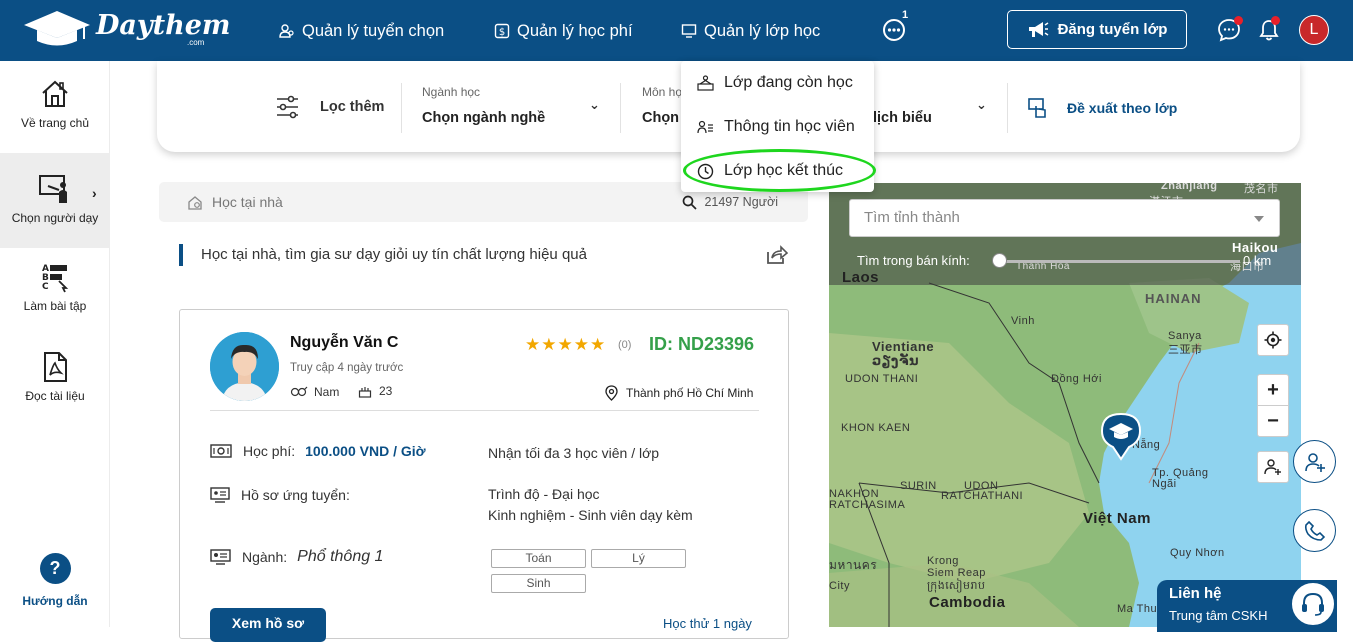 The height and width of the screenshot is (642, 1353). What do you see at coordinates (1197, 553) in the screenshot?
I see `map-label-quy-nhon: Quy Nhơn` at bounding box center [1197, 553].